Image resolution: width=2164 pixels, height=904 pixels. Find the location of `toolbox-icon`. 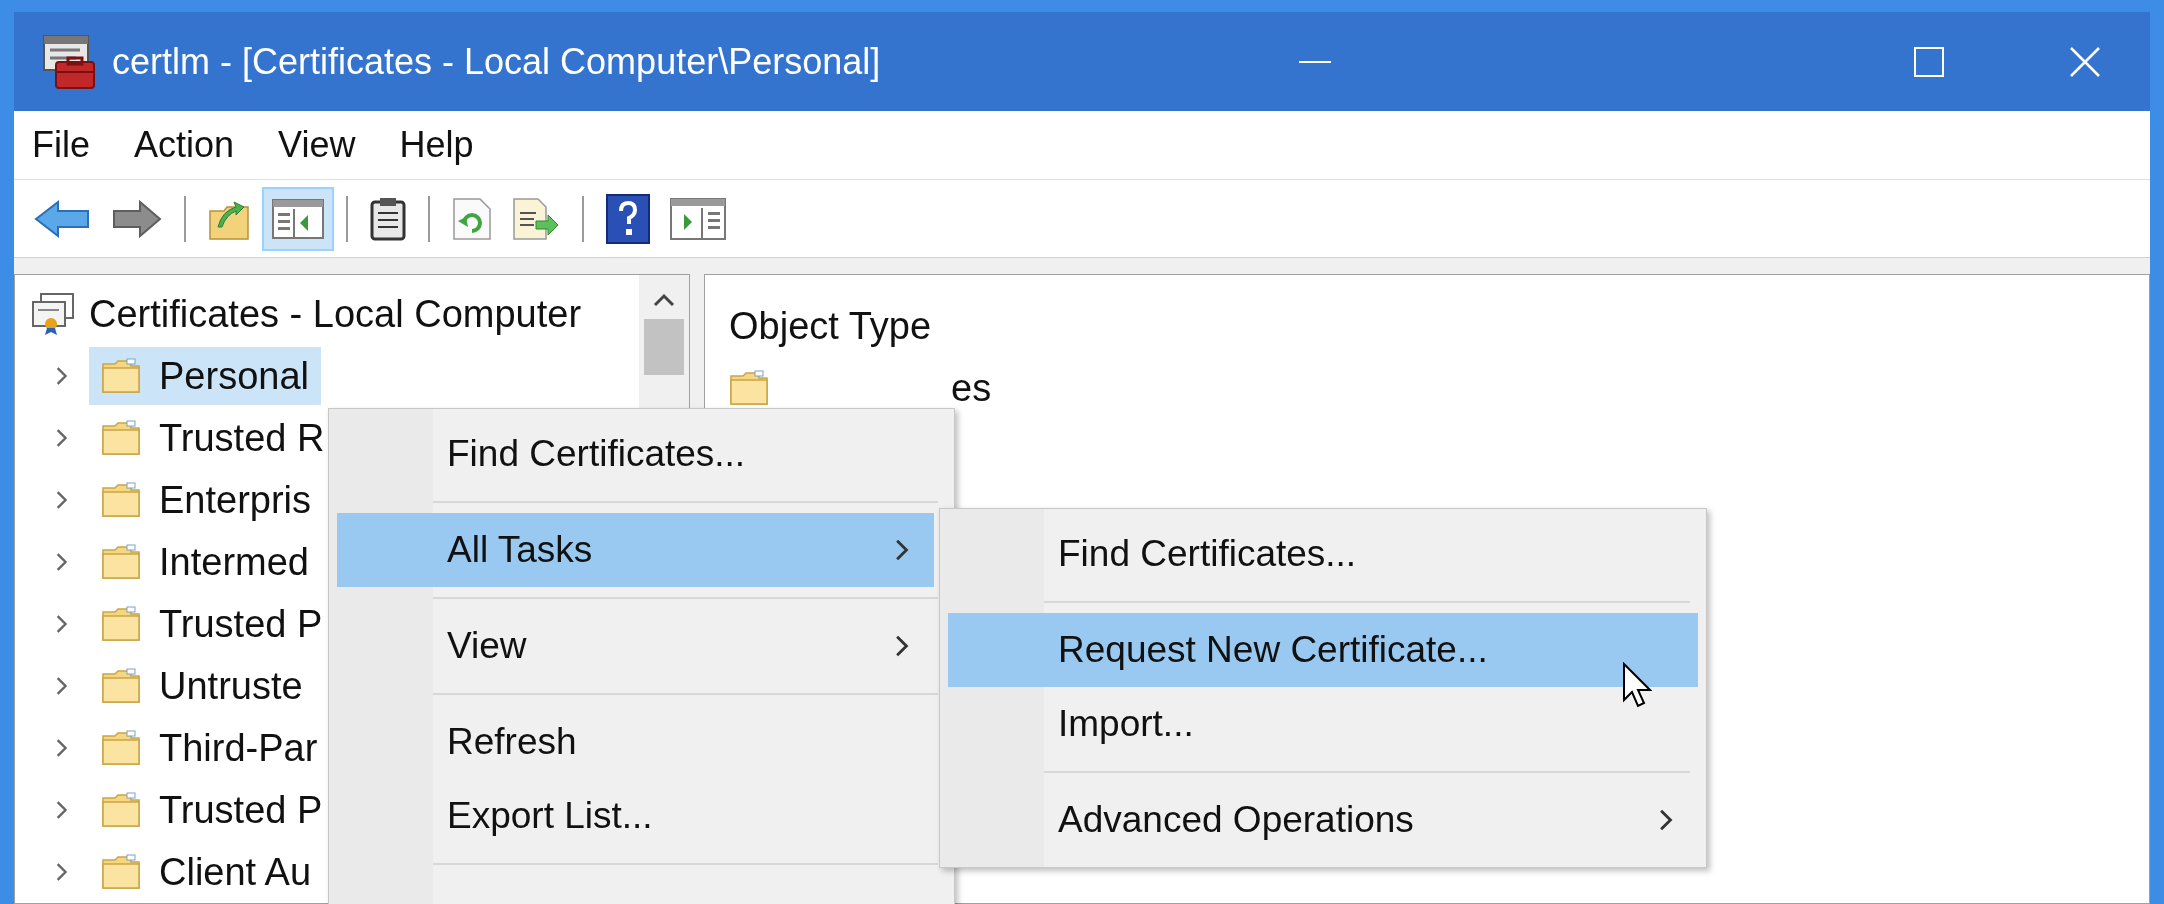

toolbox-icon is located at coordinates (68, 61).